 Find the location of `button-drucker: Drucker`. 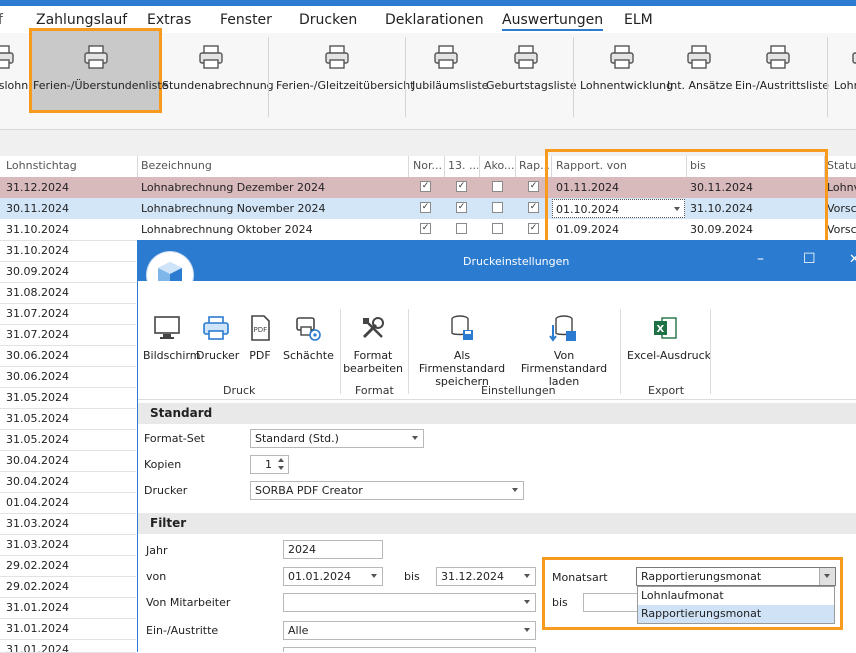

button-drucker: Drucker is located at coordinates (217, 337).